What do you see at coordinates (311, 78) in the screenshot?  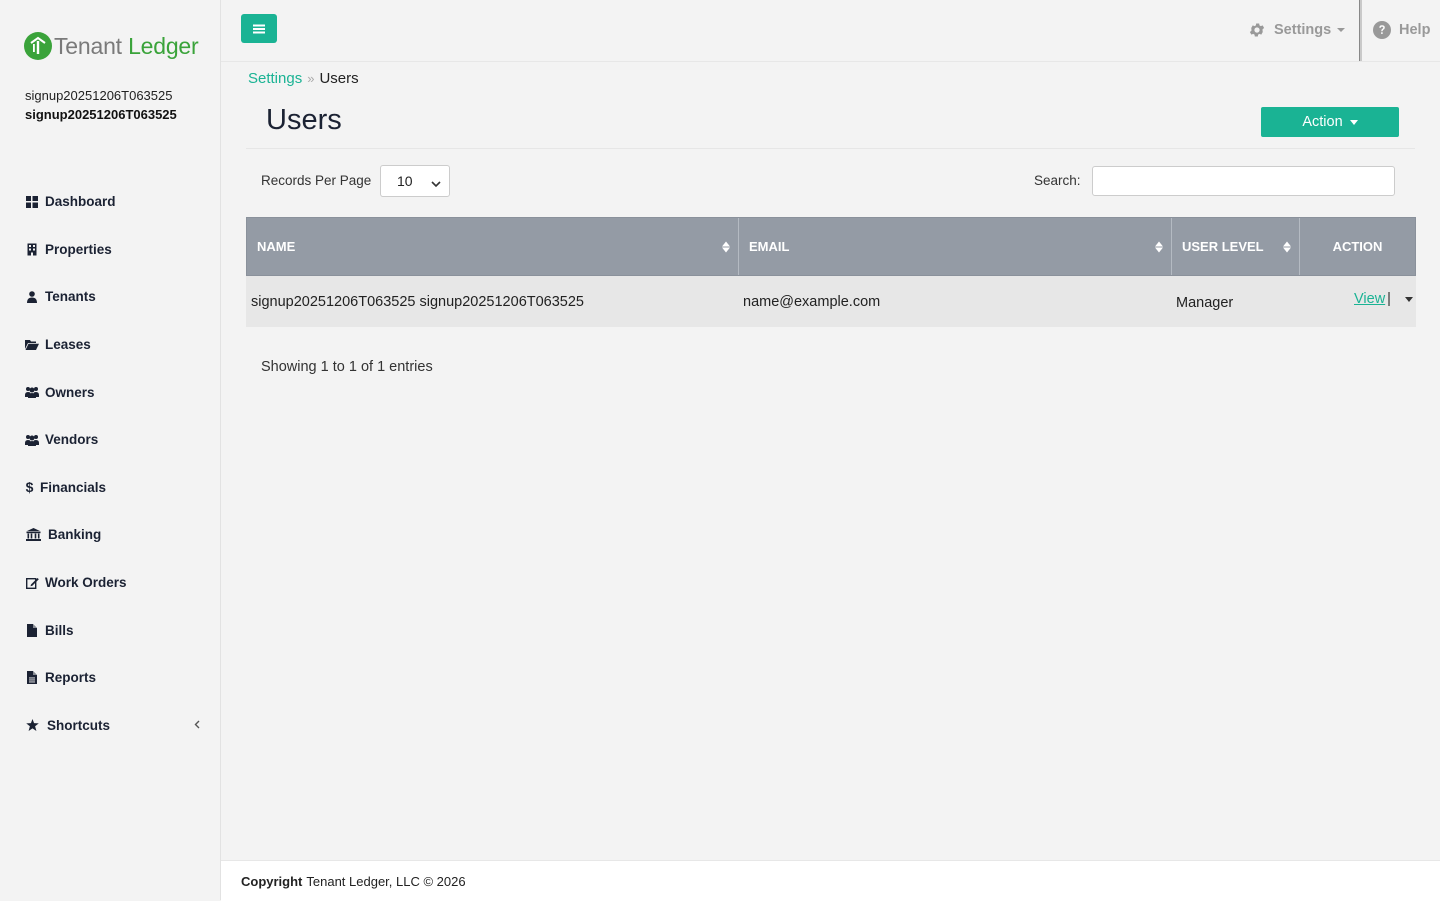 I see `double-chevron-right-icon: »` at bounding box center [311, 78].